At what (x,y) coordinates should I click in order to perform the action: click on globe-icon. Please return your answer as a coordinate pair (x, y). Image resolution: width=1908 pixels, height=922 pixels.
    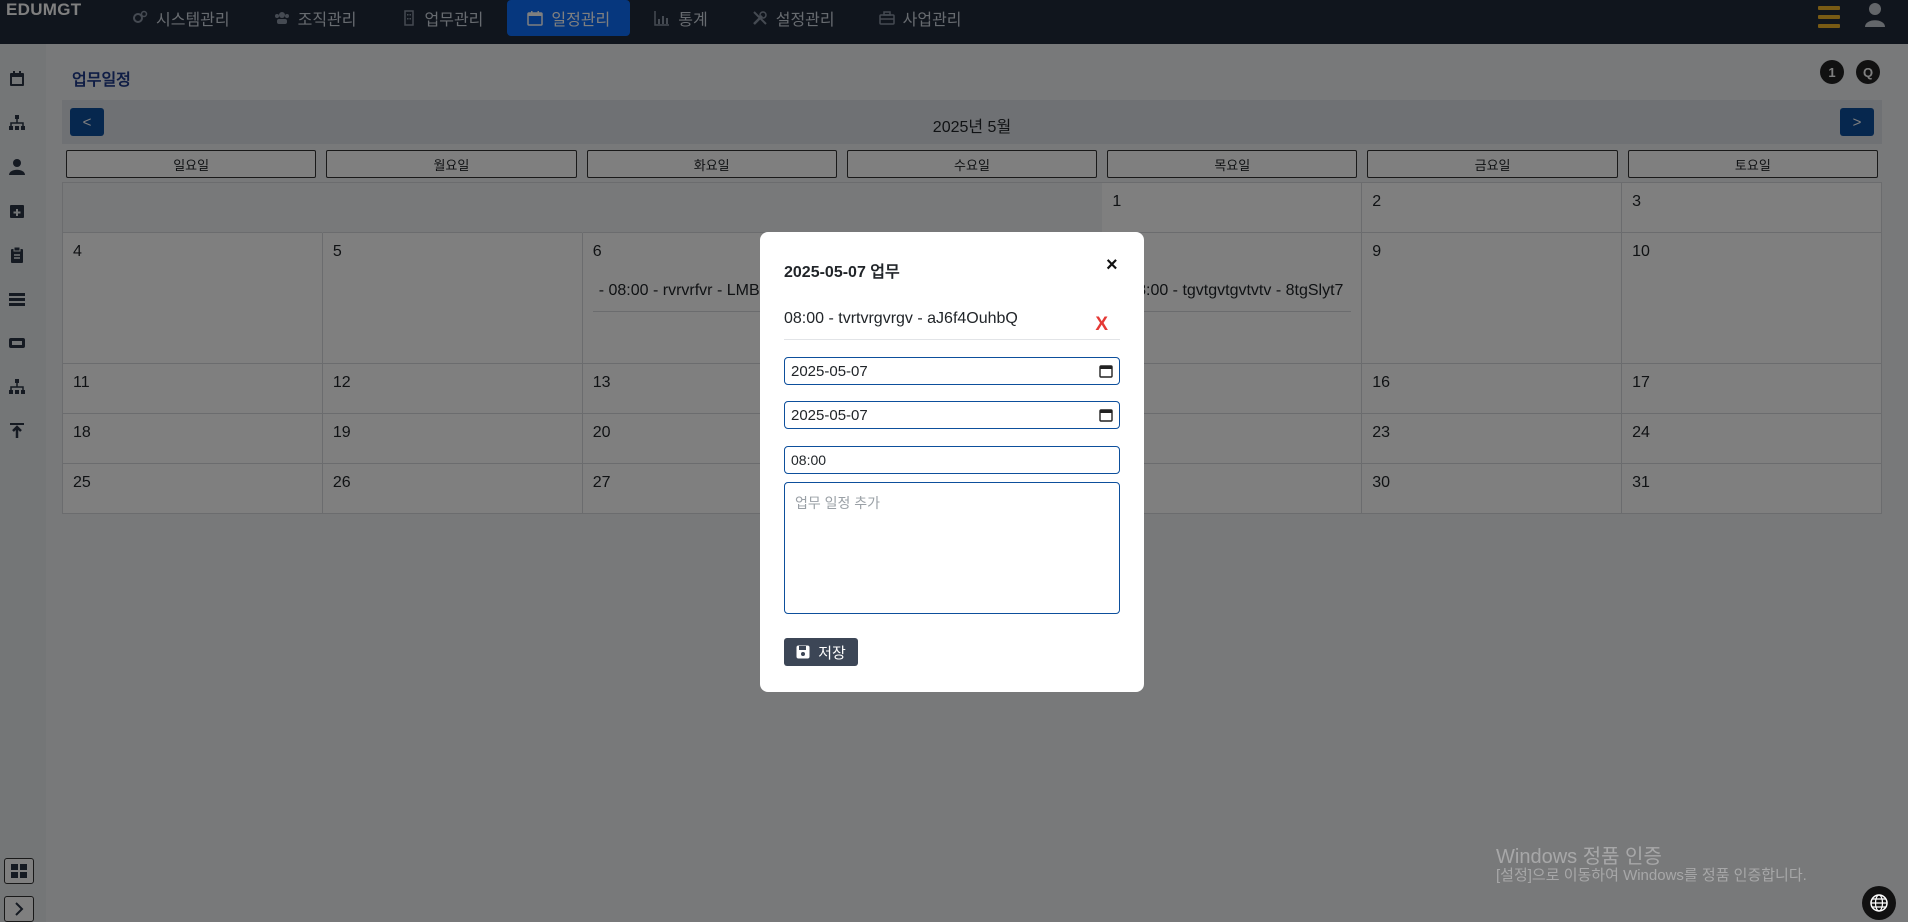
    Looking at the image, I should click on (1879, 903).